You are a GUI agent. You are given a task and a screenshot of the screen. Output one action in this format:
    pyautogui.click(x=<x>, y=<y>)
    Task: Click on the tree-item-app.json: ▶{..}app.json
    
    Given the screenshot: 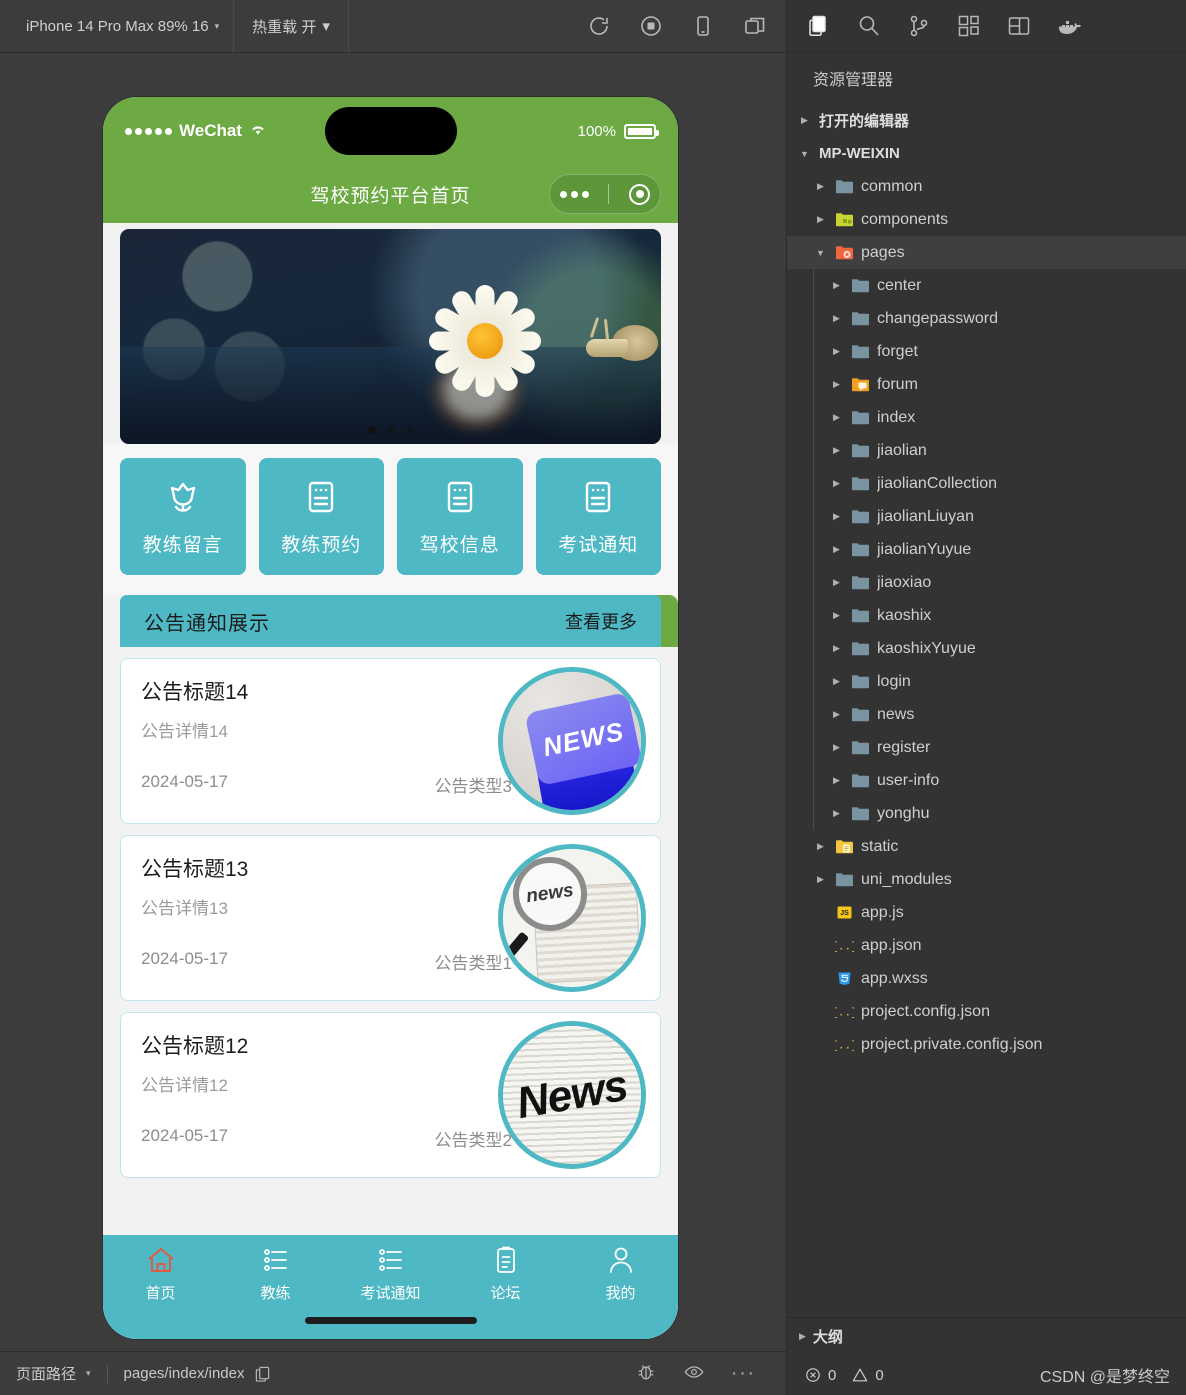 What is the action you would take?
    pyautogui.click(x=986, y=945)
    